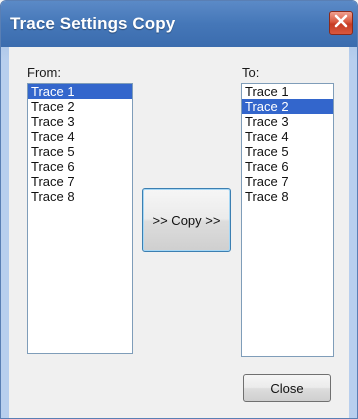 The height and width of the screenshot is (419, 358). I want to click on to-list-item: Trace 6, so click(287, 166).